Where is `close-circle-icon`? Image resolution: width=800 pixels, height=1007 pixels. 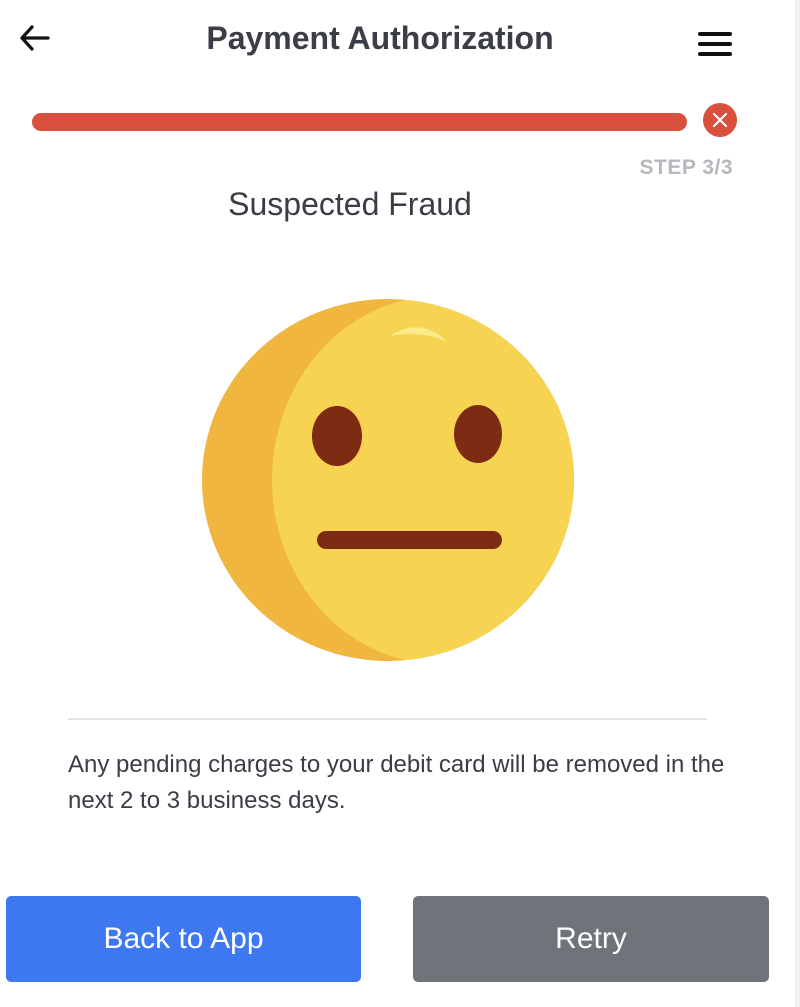 close-circle-icon is located at coordinates (720, 120).